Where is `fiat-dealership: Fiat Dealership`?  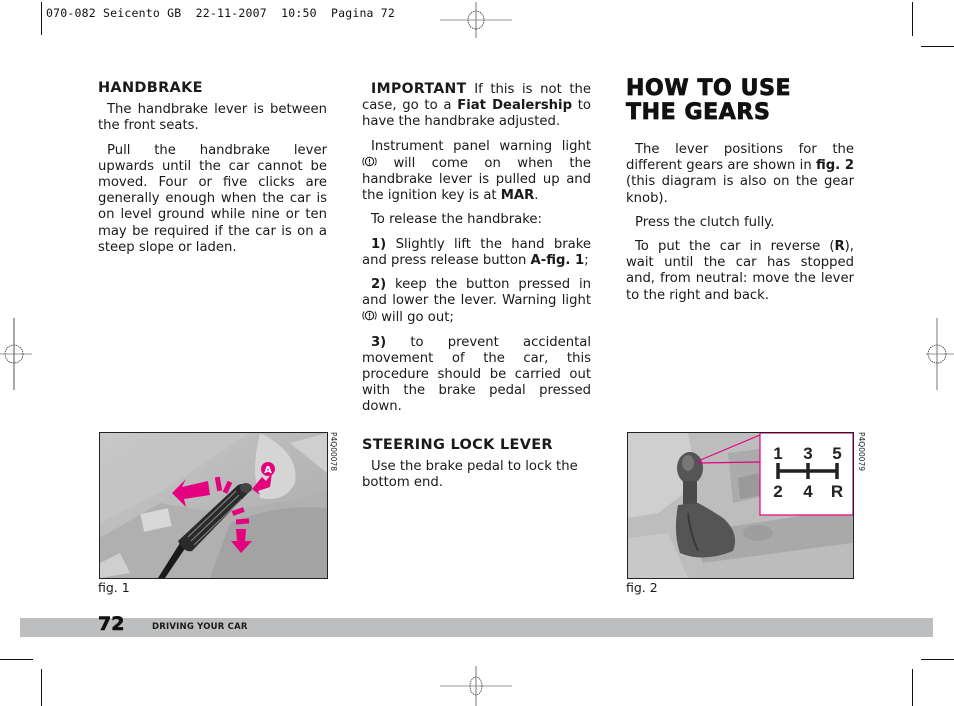
fiat-dealership: Fiat Dealership is located at coordinates (515, 106).